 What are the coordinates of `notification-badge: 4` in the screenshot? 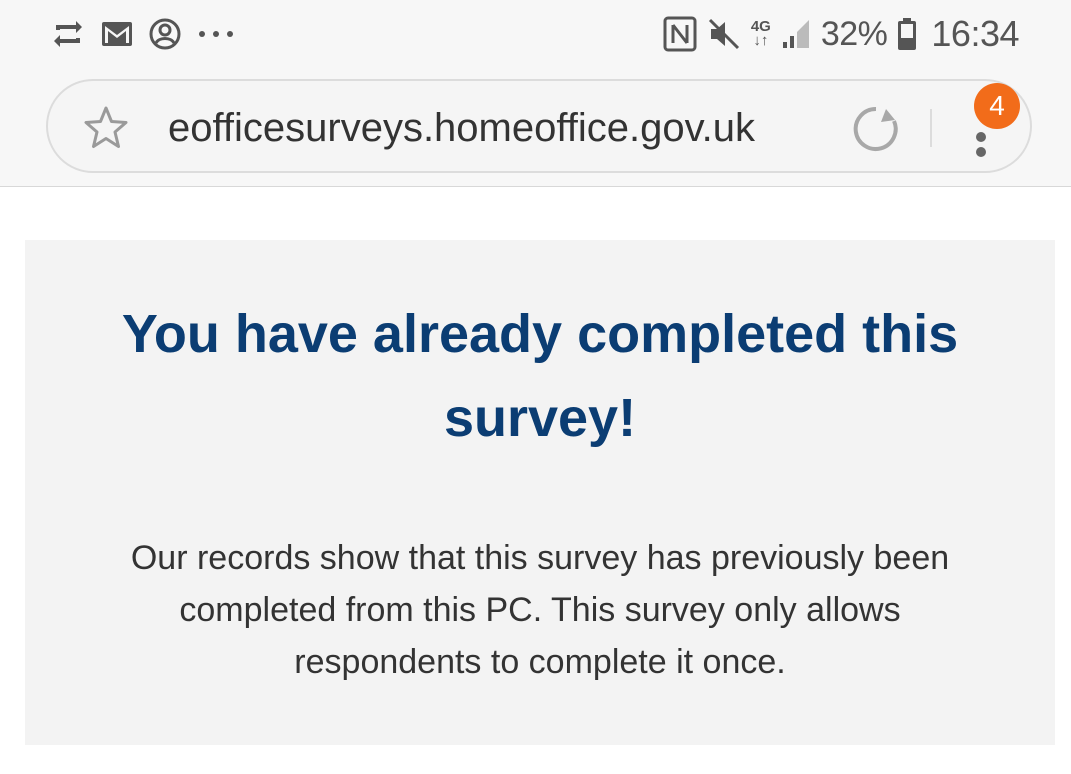 It's located at (997, 106).